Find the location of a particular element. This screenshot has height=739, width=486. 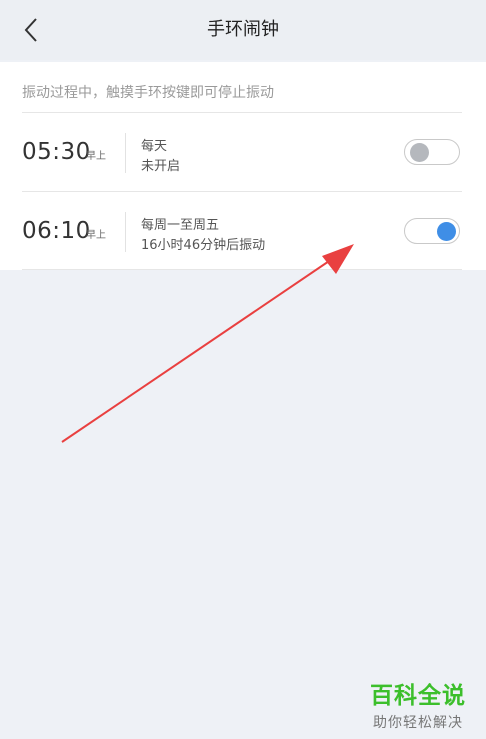

watermark-subtitle: 助你轻松解决 is located at coordinates (418, 723).